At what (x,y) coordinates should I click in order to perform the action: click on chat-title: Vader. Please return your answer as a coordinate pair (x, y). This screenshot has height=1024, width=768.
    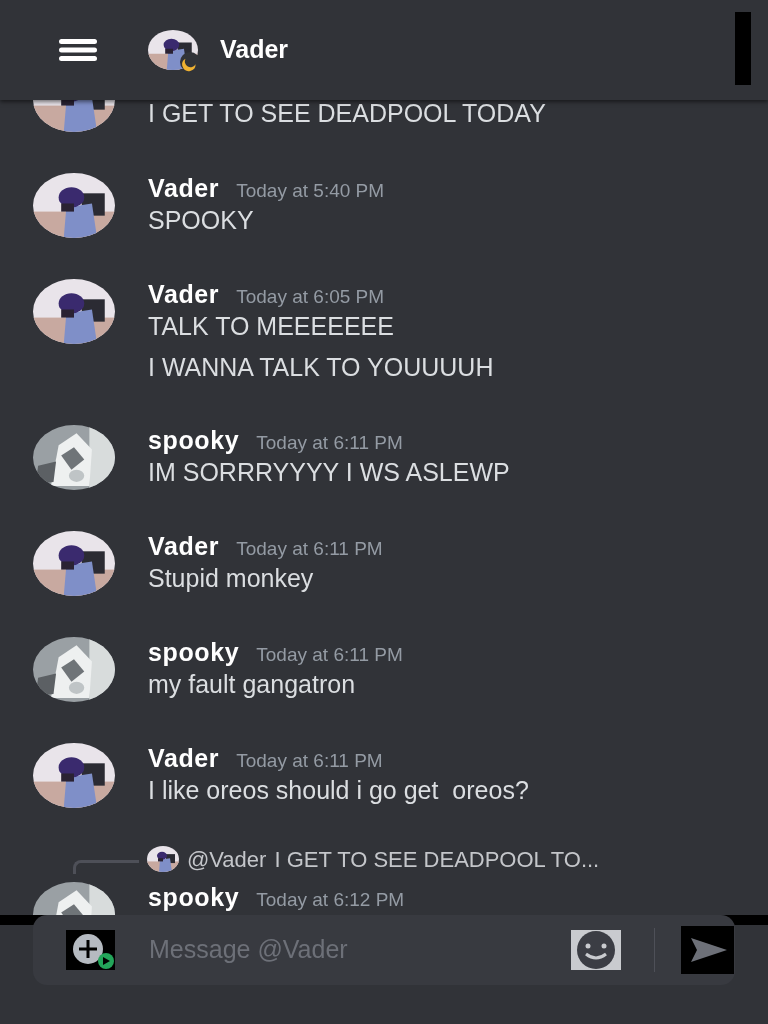
    Looking at the image, I should click on (254, 50).